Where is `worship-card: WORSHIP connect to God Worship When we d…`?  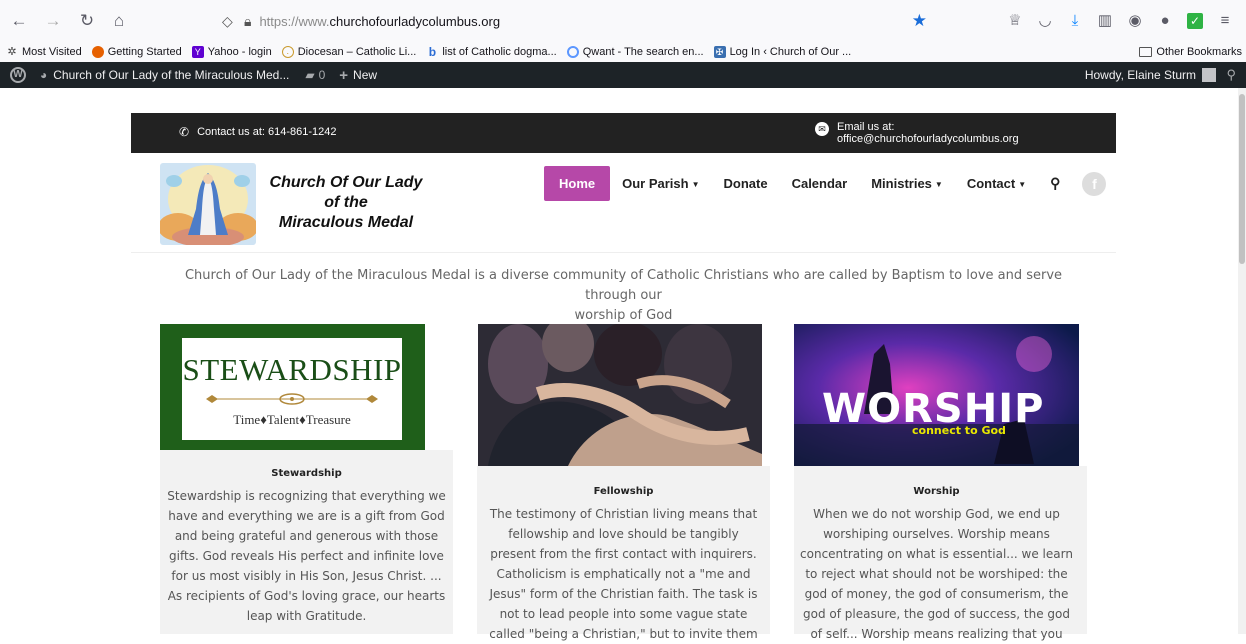 worship-card: WORSHIP connect to God Worship When we d… is located at coordinates (940, 482).